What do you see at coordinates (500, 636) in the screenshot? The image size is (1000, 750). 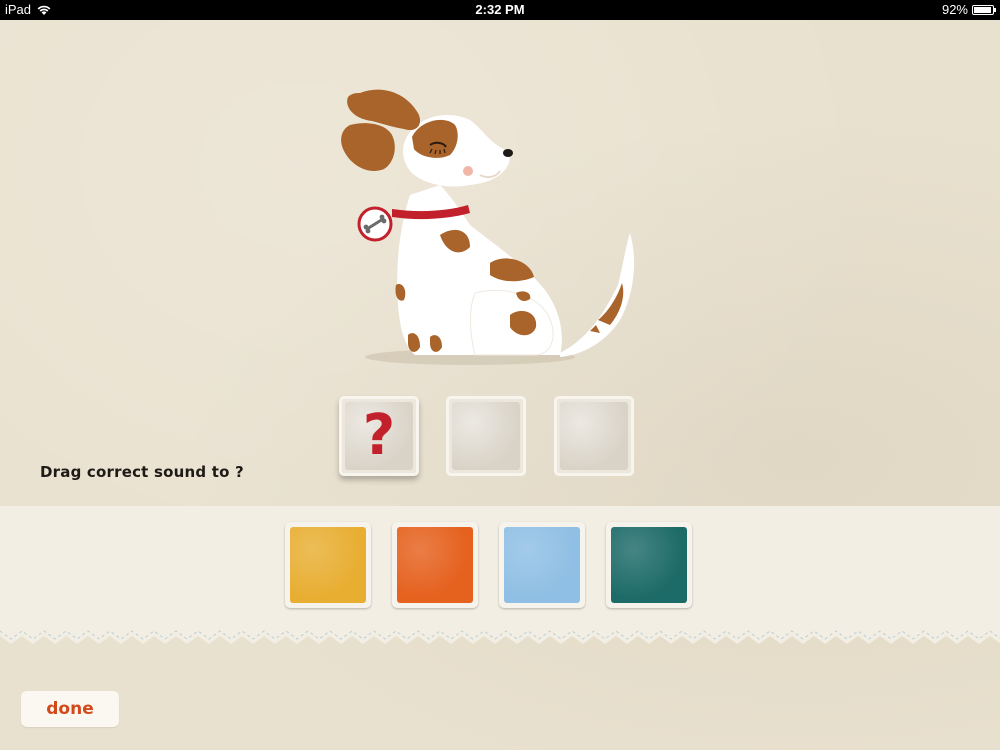 I see `zigzag-border` at bounding box center [500, 636].